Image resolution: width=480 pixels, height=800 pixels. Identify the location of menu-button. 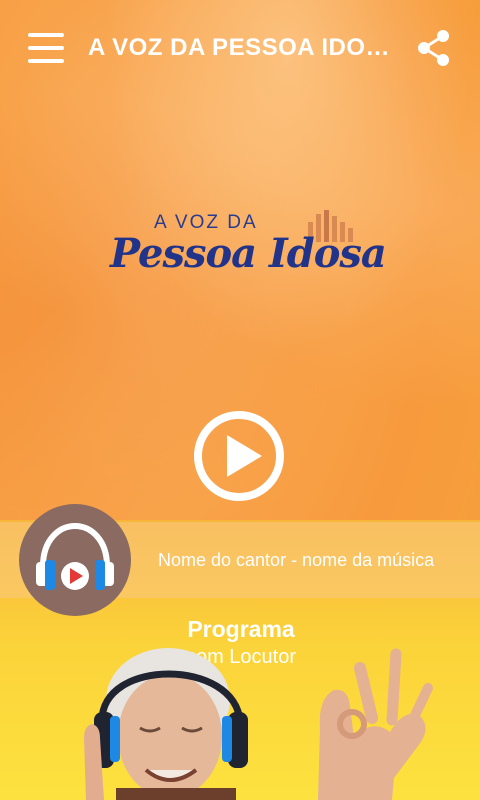
(46, 48).